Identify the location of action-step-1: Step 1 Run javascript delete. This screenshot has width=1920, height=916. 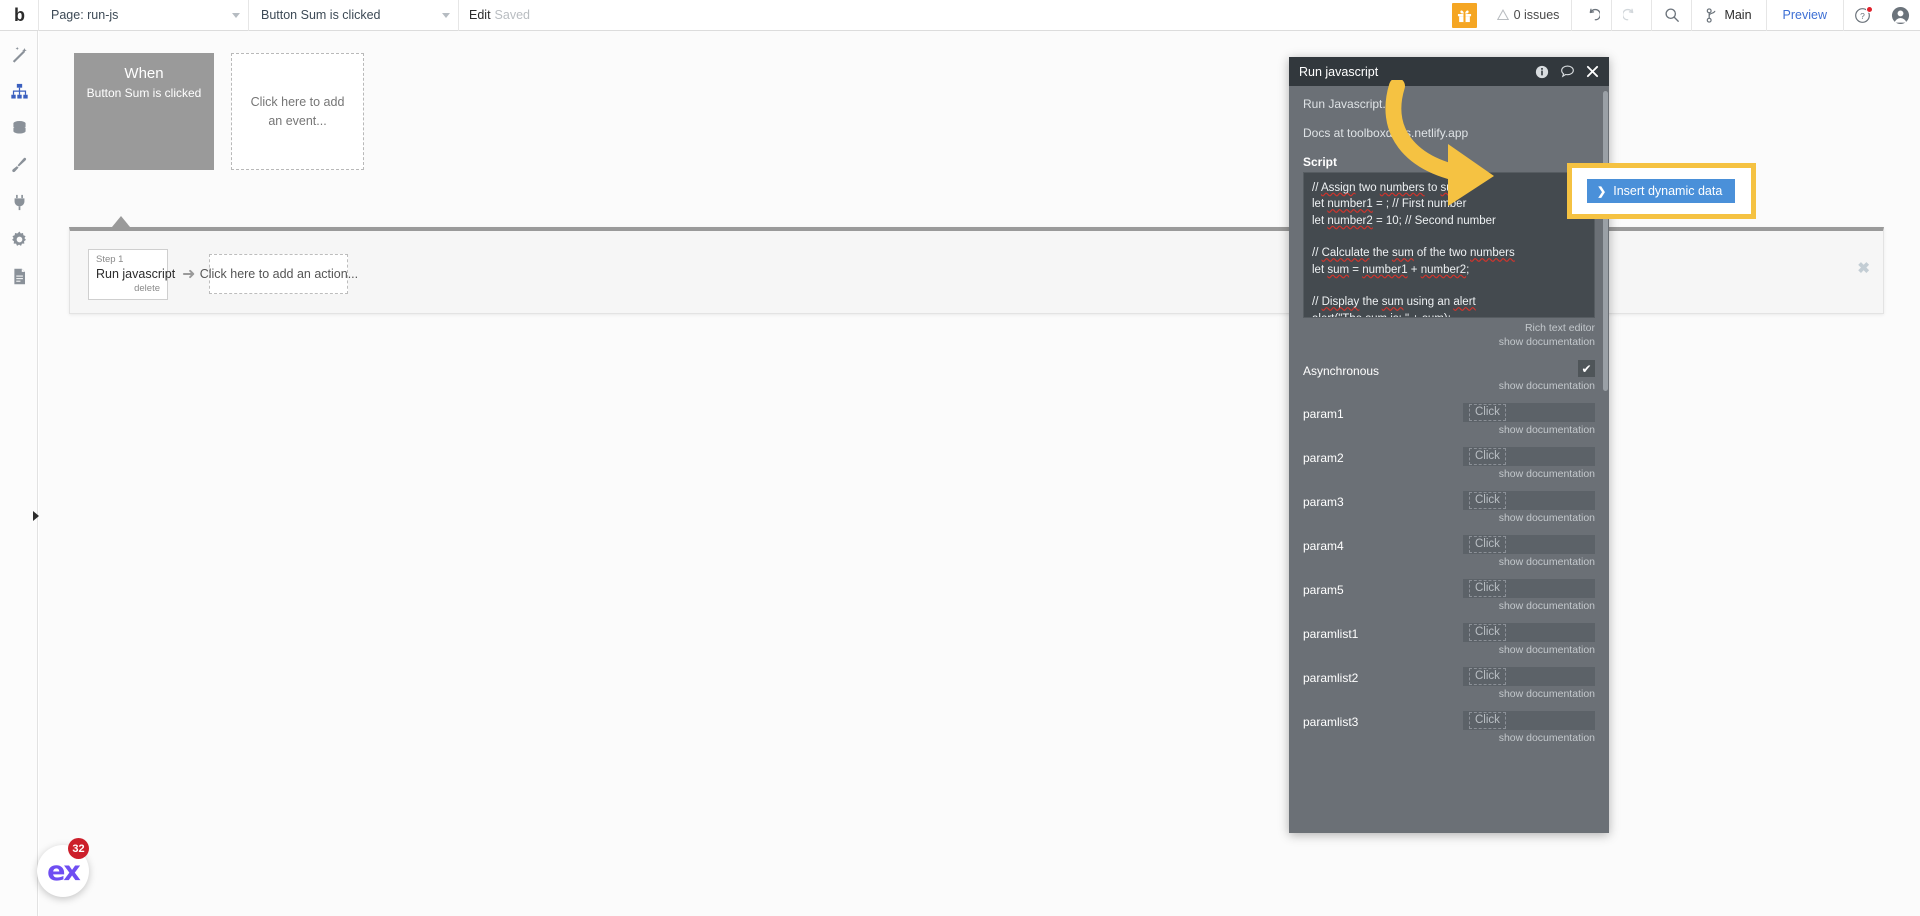
(132, 274).